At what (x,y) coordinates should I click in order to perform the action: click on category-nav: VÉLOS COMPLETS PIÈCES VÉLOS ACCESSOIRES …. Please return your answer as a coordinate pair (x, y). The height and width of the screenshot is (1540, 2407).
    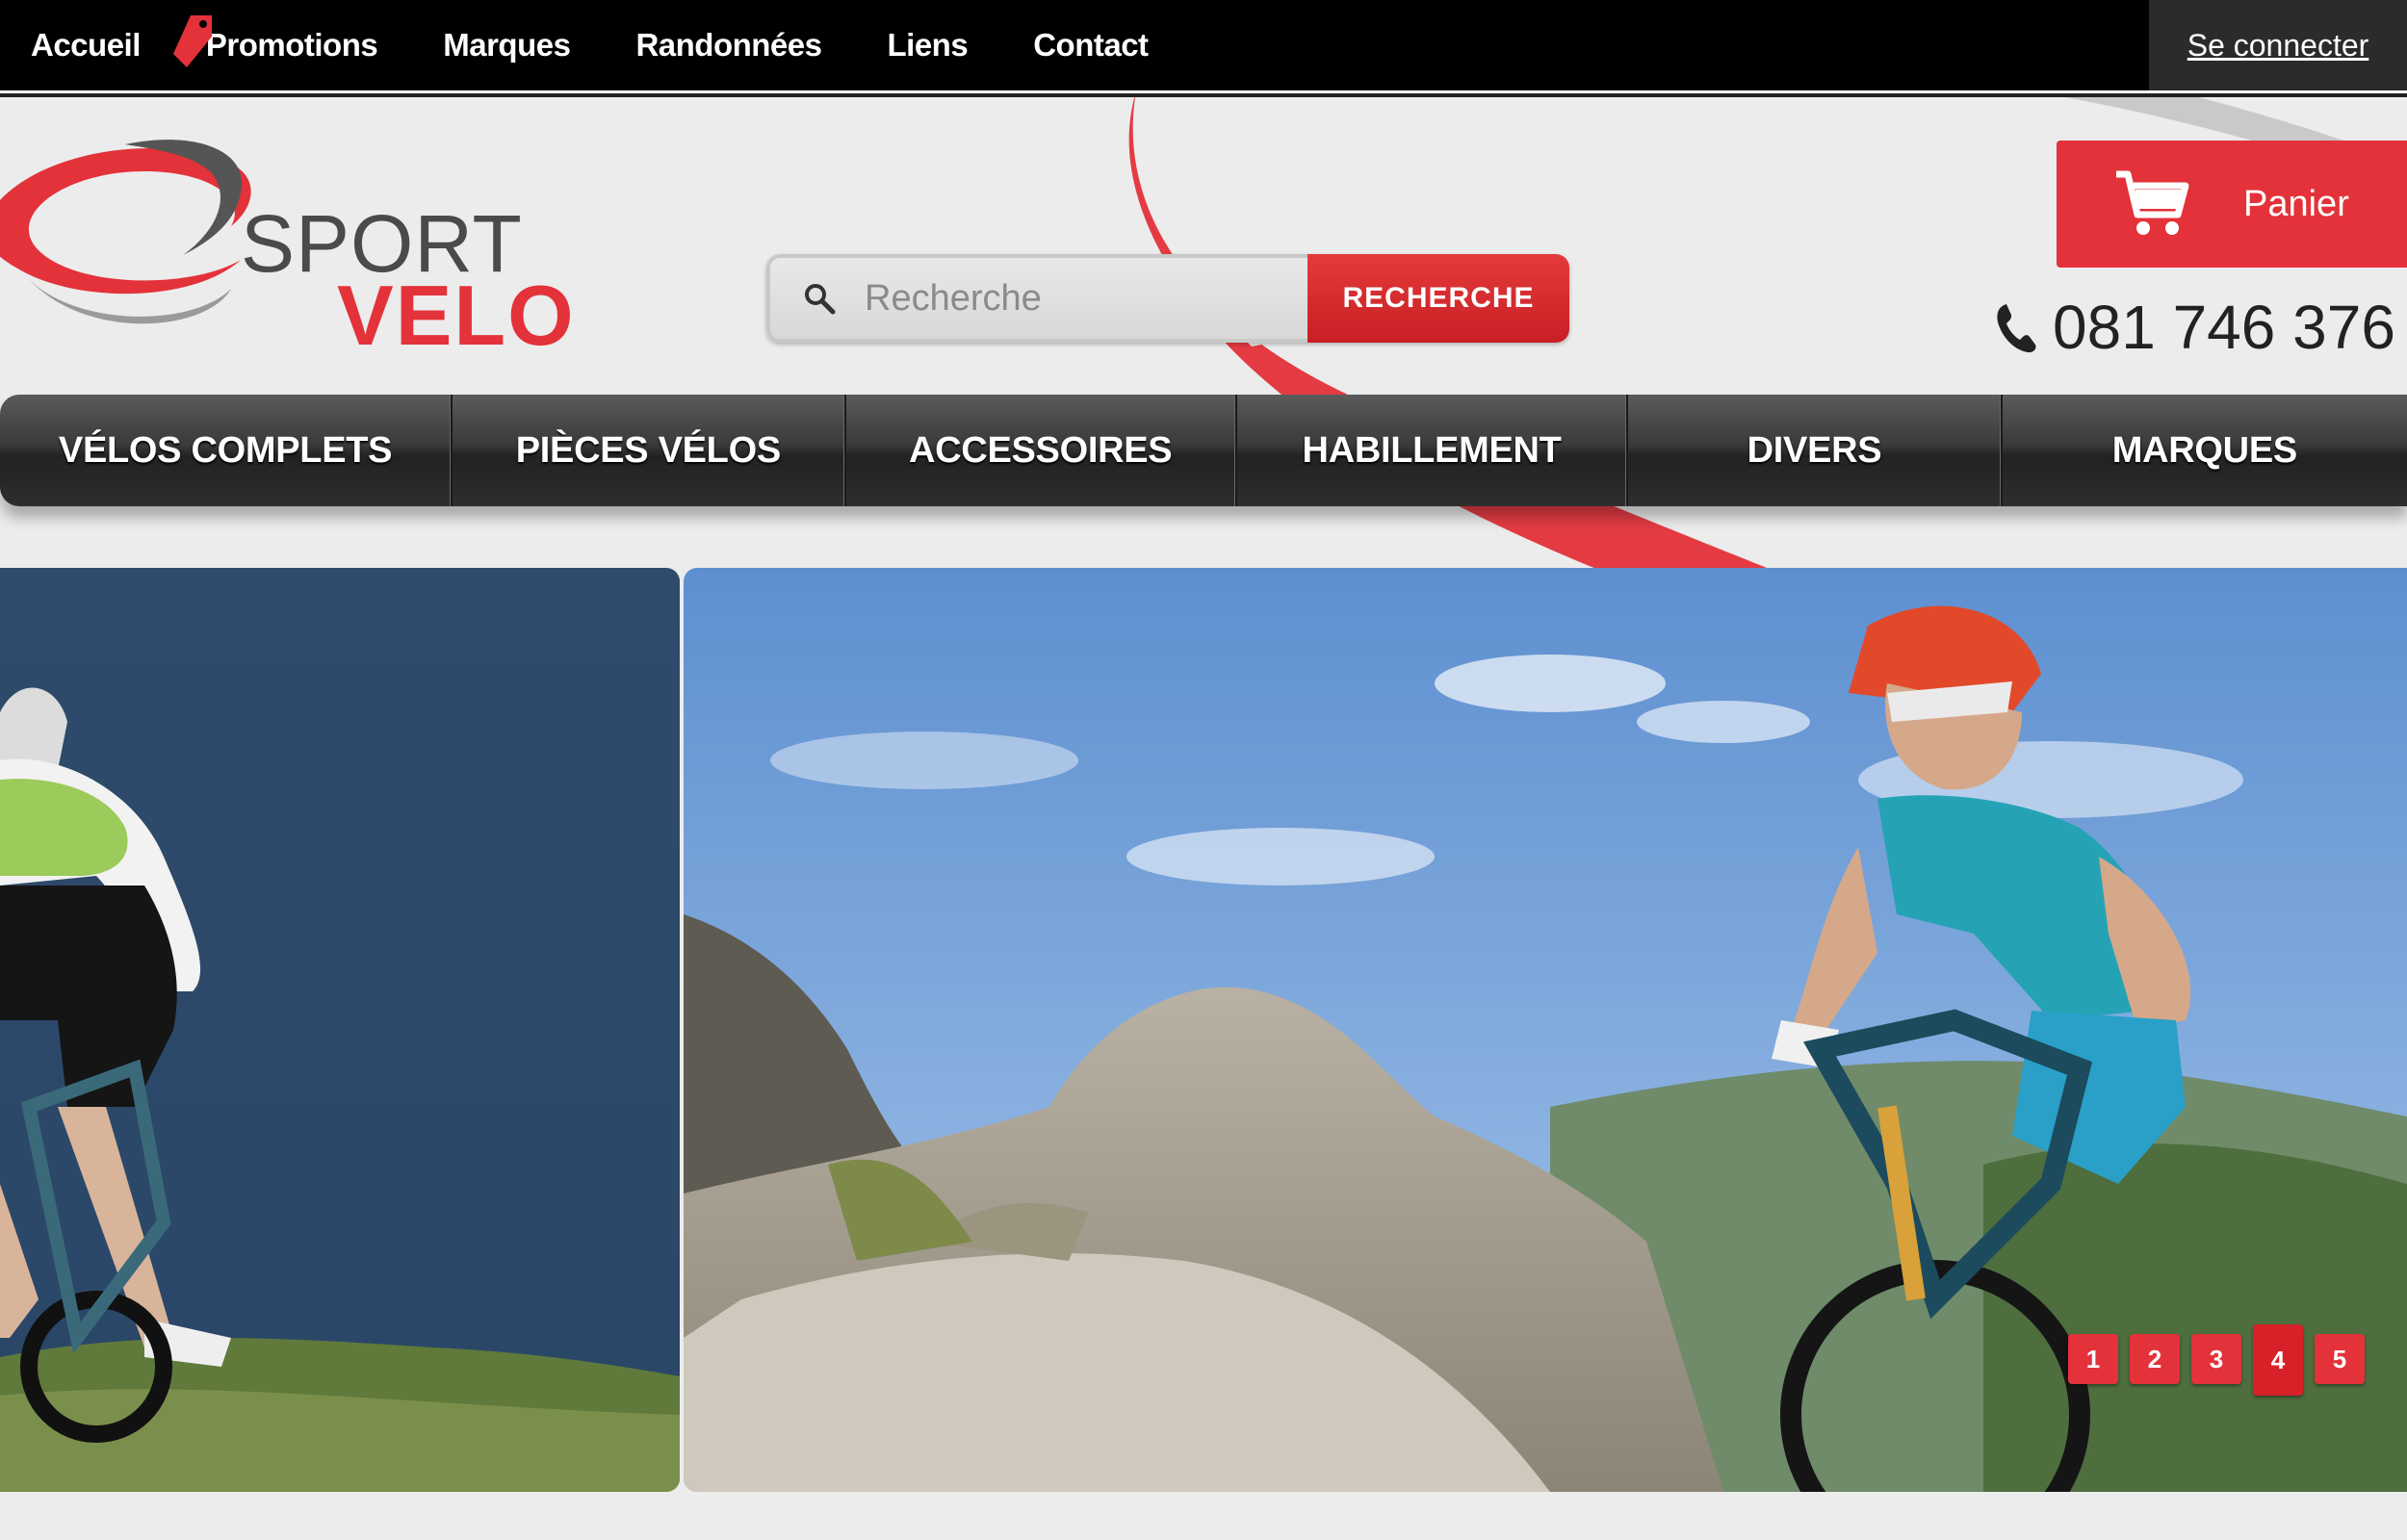
    Looking at the image, I should click on (1203, 450).